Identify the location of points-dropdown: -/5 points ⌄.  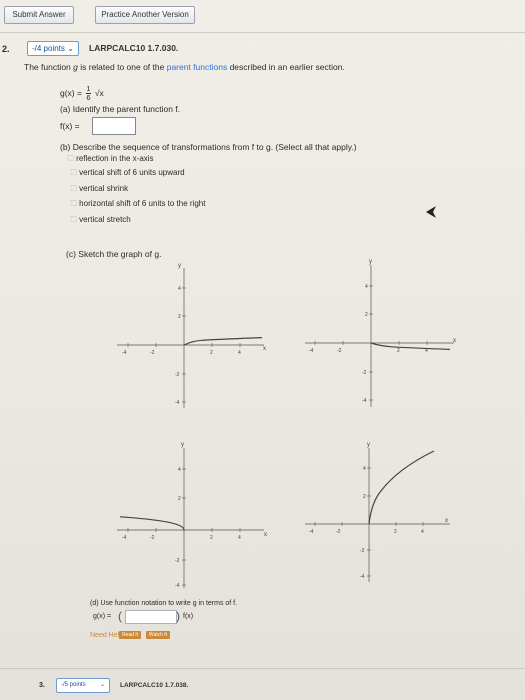
(83, 685).